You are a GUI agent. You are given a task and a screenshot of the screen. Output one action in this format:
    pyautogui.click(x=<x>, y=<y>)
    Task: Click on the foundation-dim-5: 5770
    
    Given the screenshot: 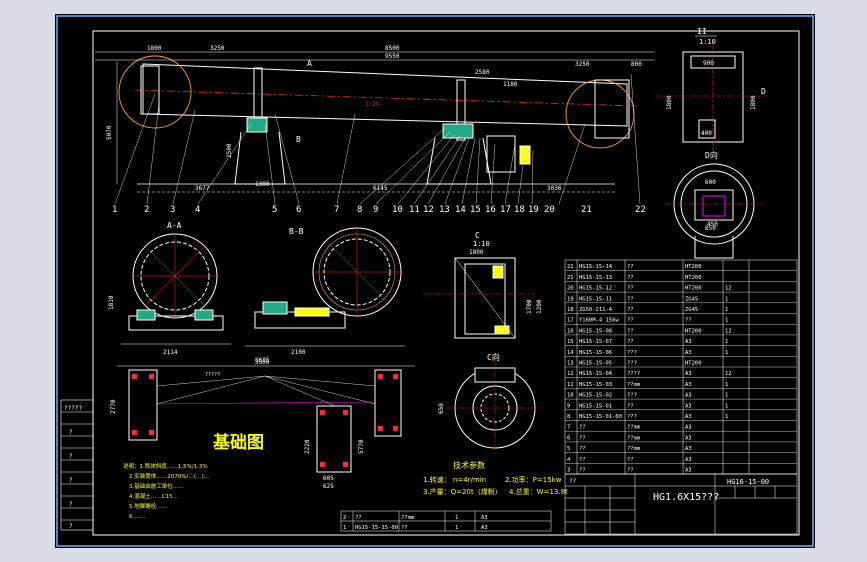 What is the action you would take?
    pyautogui.click(x=361, y=446)
    